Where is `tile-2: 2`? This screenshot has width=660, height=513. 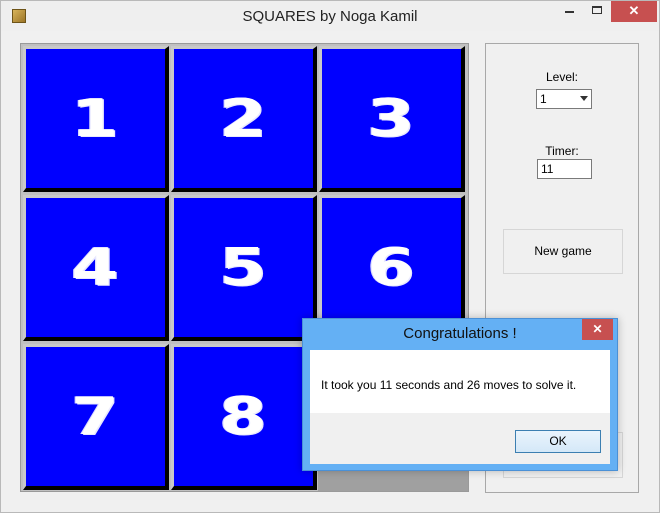 tile-2: 2 is located at coordinates (244, 119).